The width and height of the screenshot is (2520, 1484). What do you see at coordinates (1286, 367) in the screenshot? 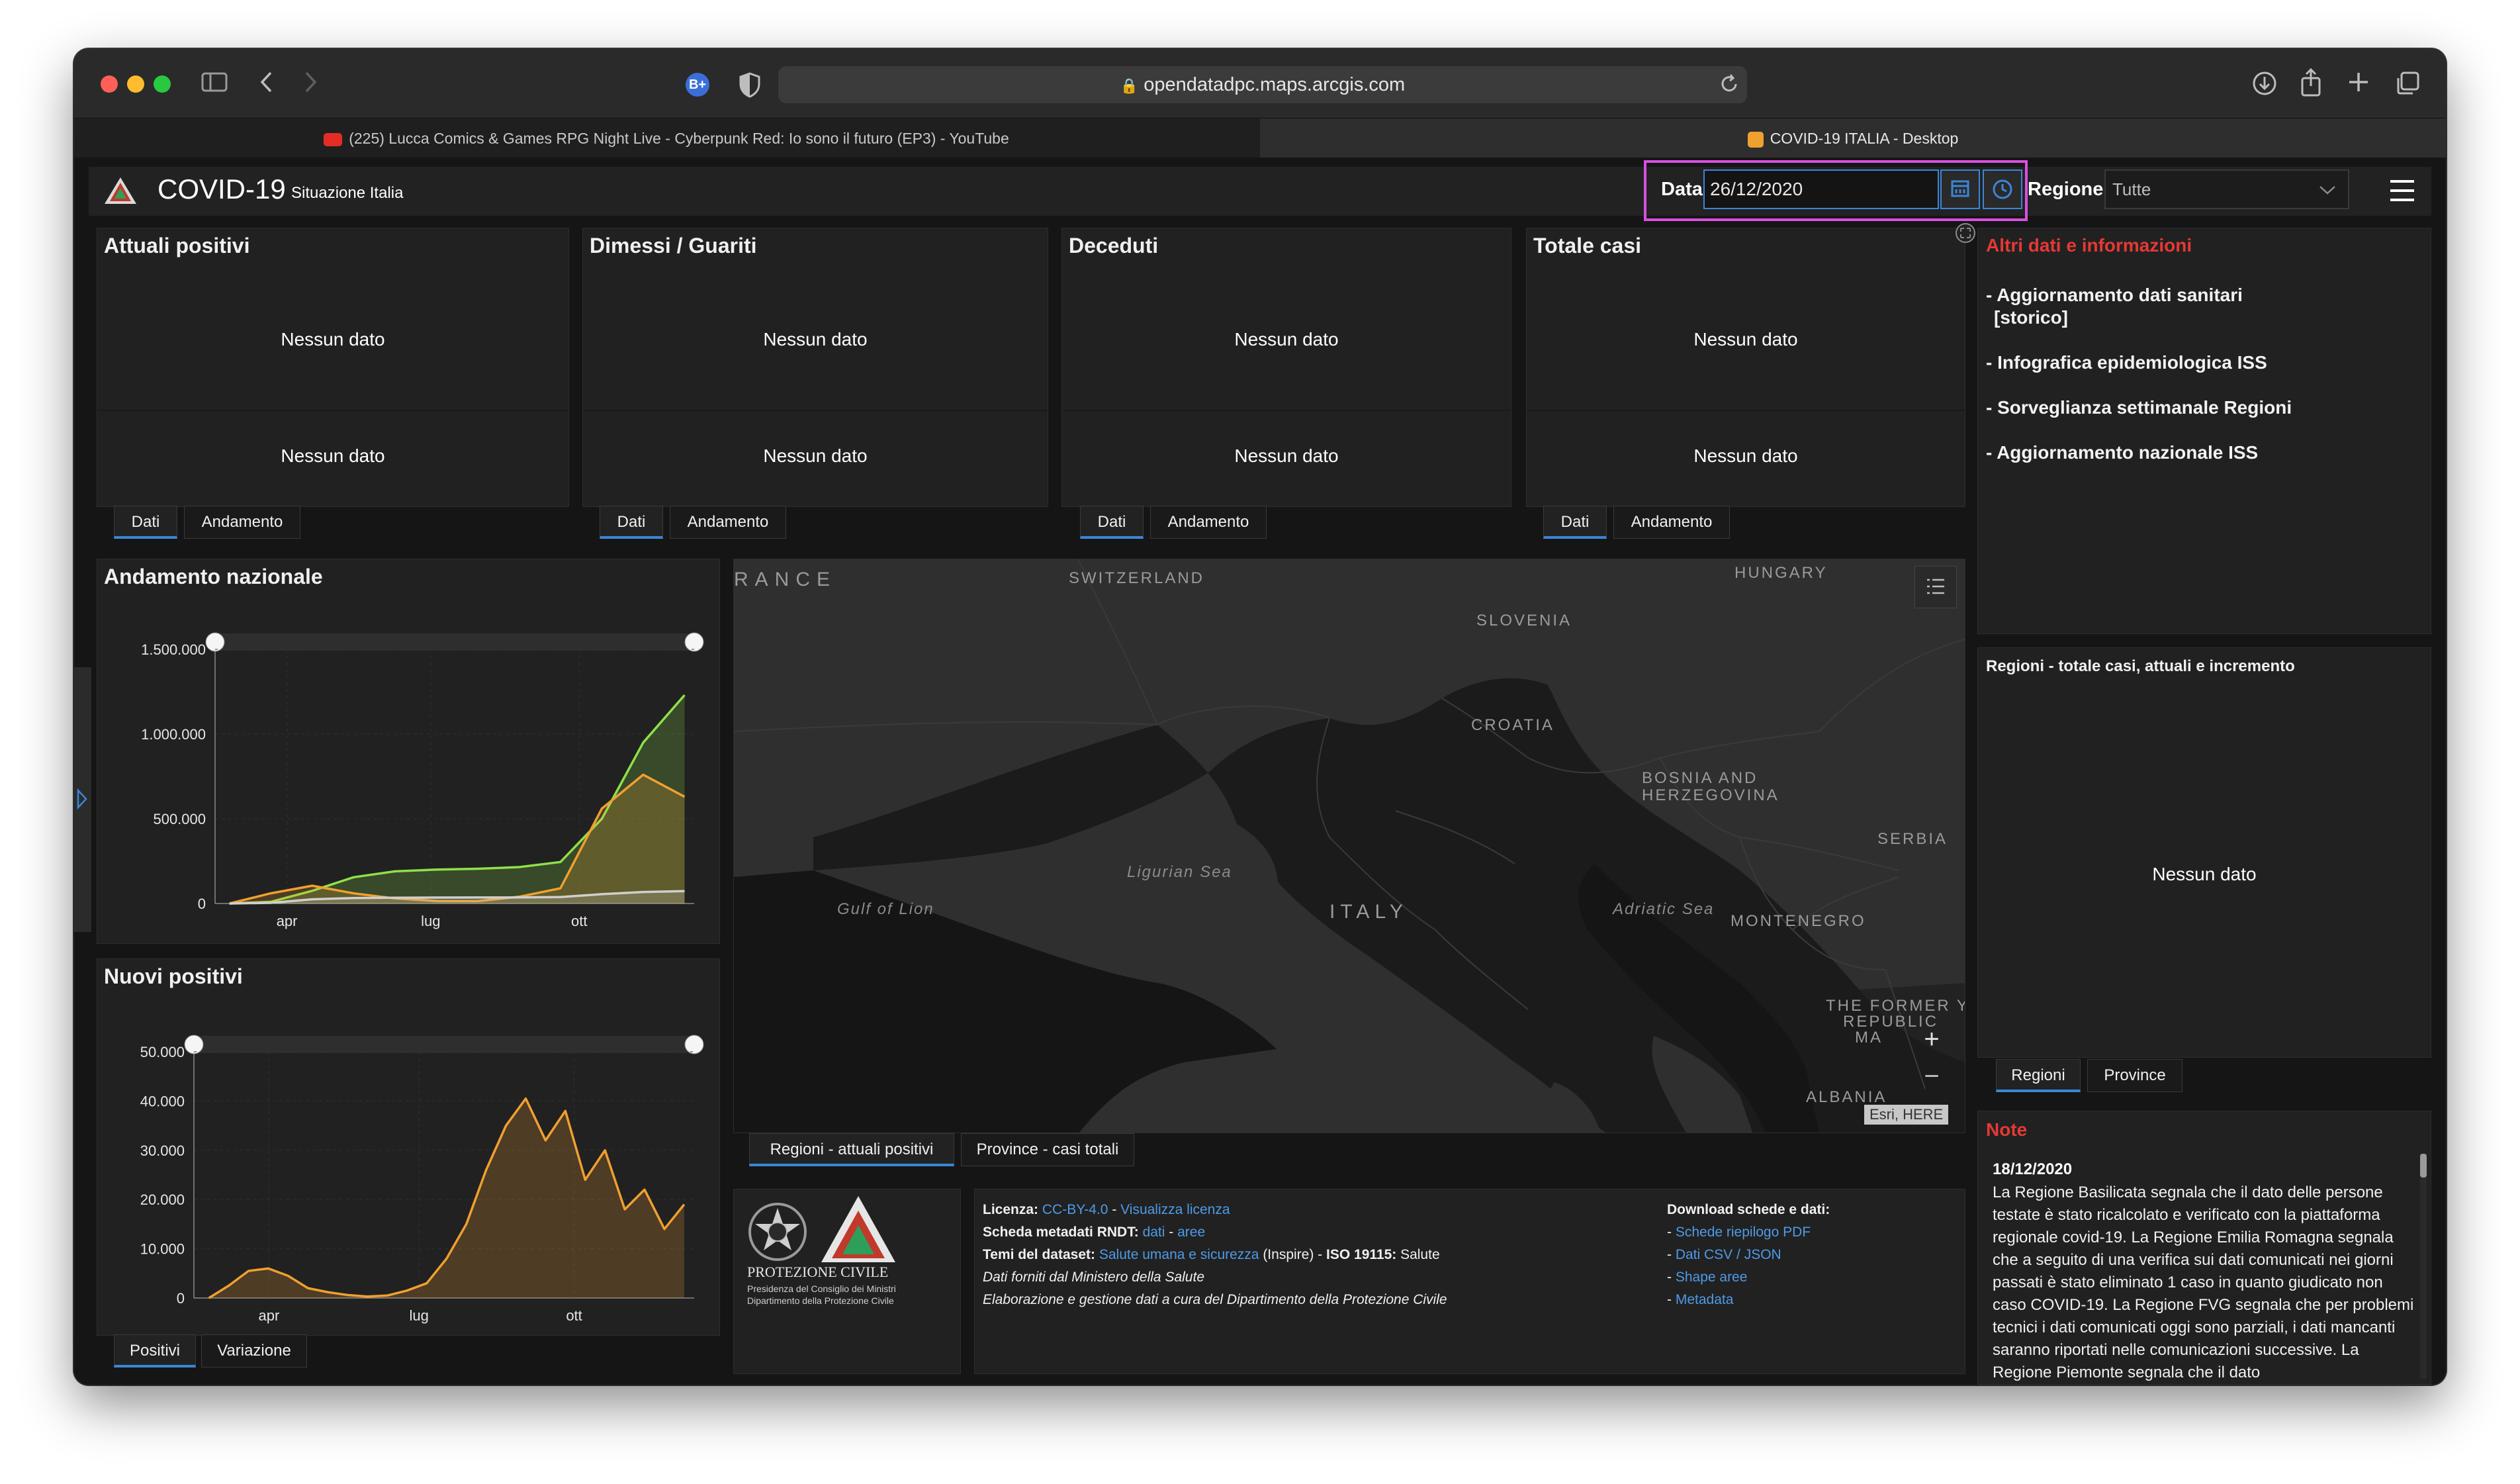
I see `stat-panel-deceduti: Deceduti Nessun dato Nessun dato` at bounding box center [1286, 367].